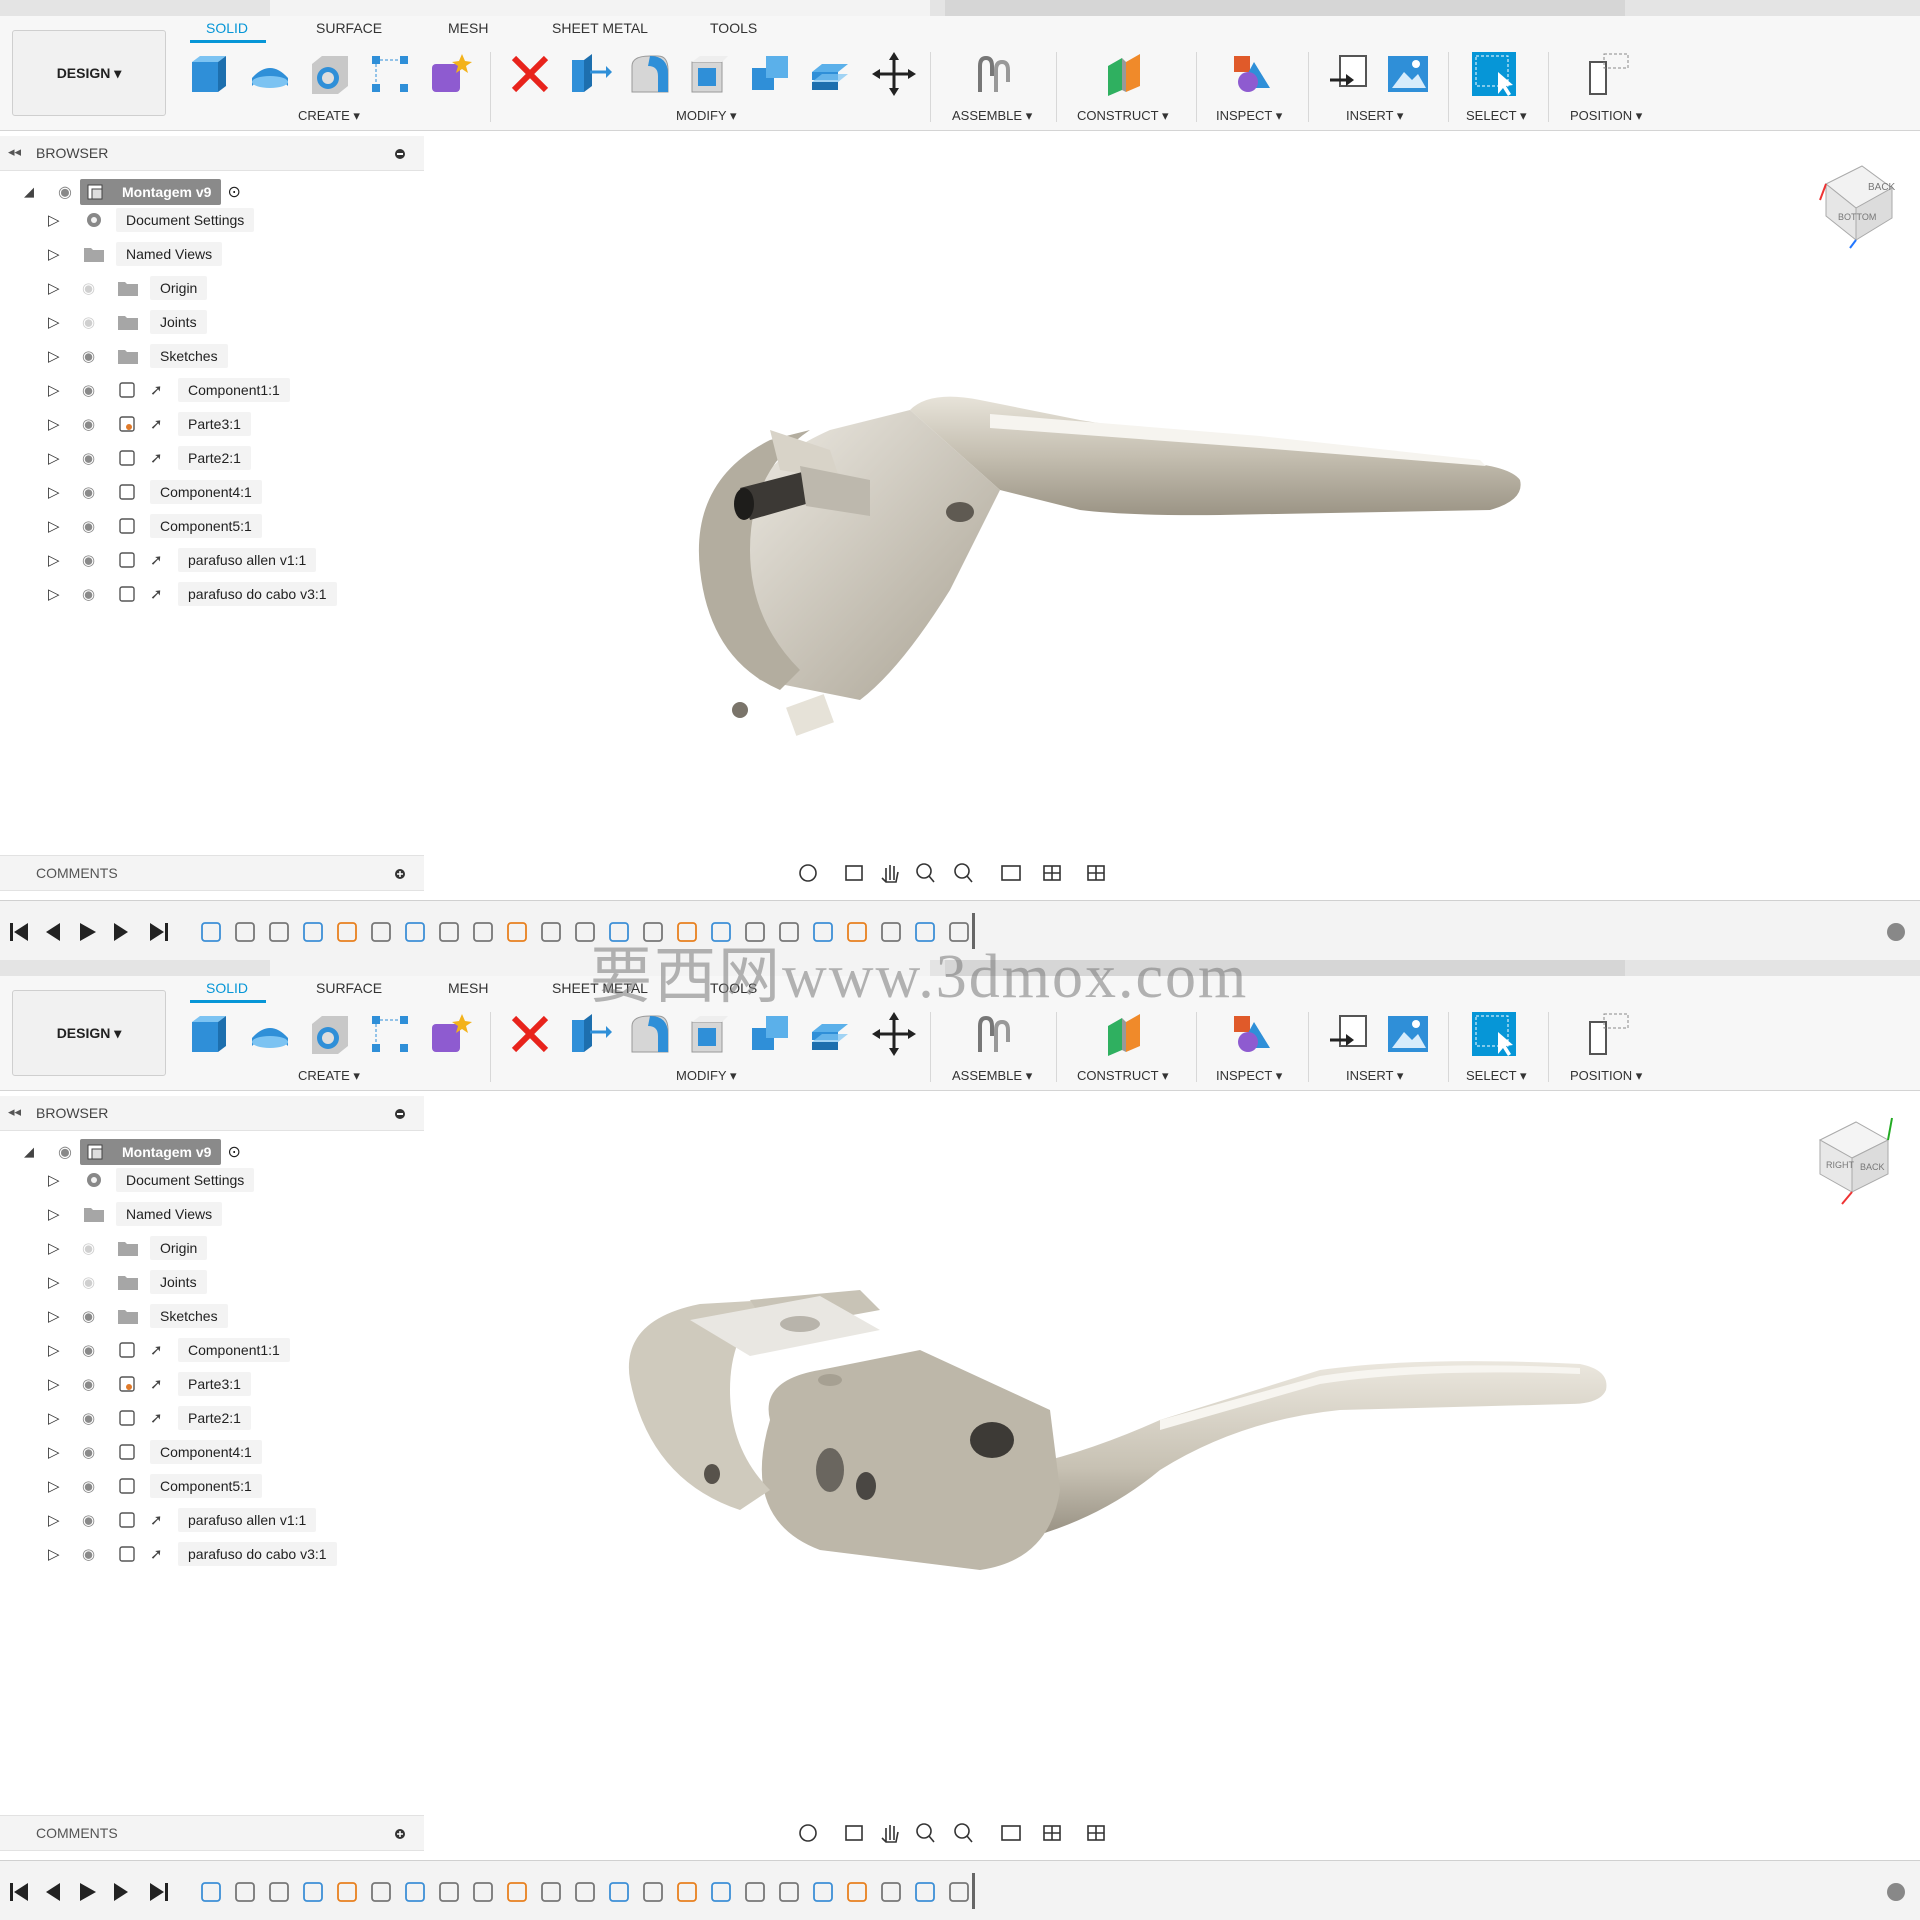 The width and height of the screenshot is (1920, 1920). Describe the element at coordinates (650, 1034) in the screenshot. I see `fillet-icon` at that location.